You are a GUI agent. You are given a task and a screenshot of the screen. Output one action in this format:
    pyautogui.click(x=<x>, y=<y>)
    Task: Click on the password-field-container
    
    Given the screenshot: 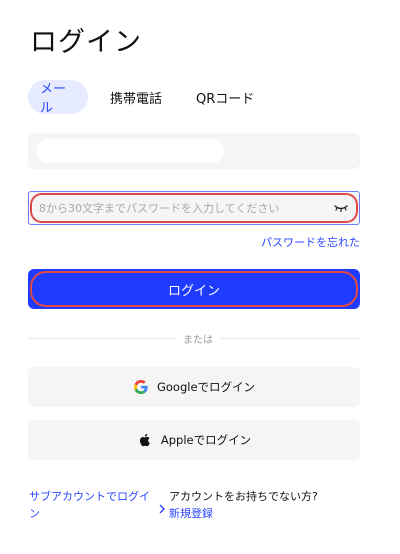 What is the action you would take?
    pyautogui.click(x=194, y=208)
    